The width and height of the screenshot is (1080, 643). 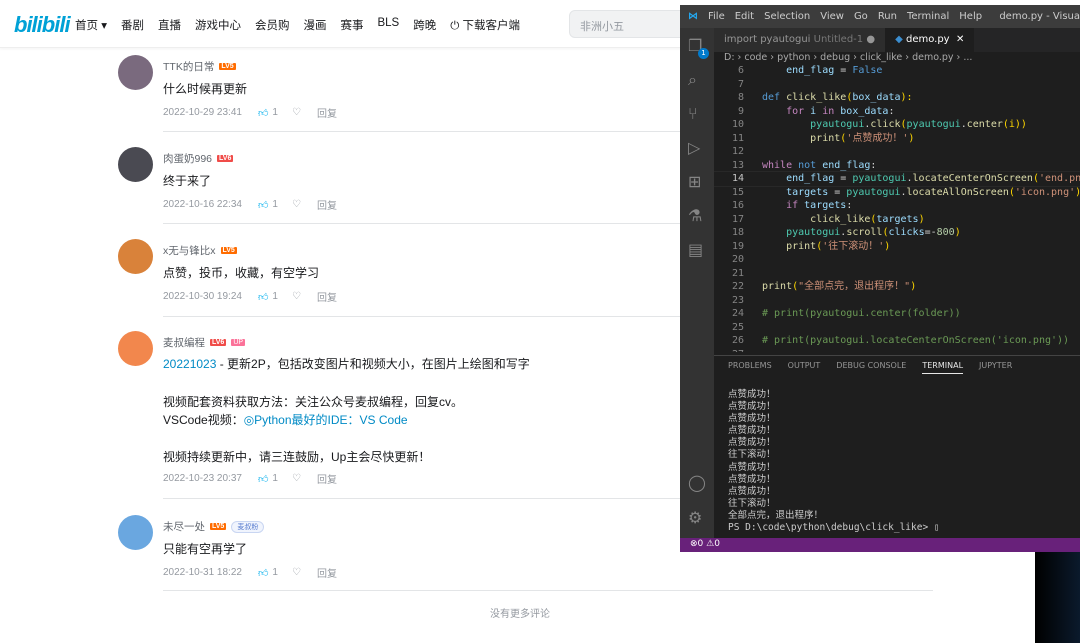 I want to click on menu-item: Go, so click(x=861, y=16).